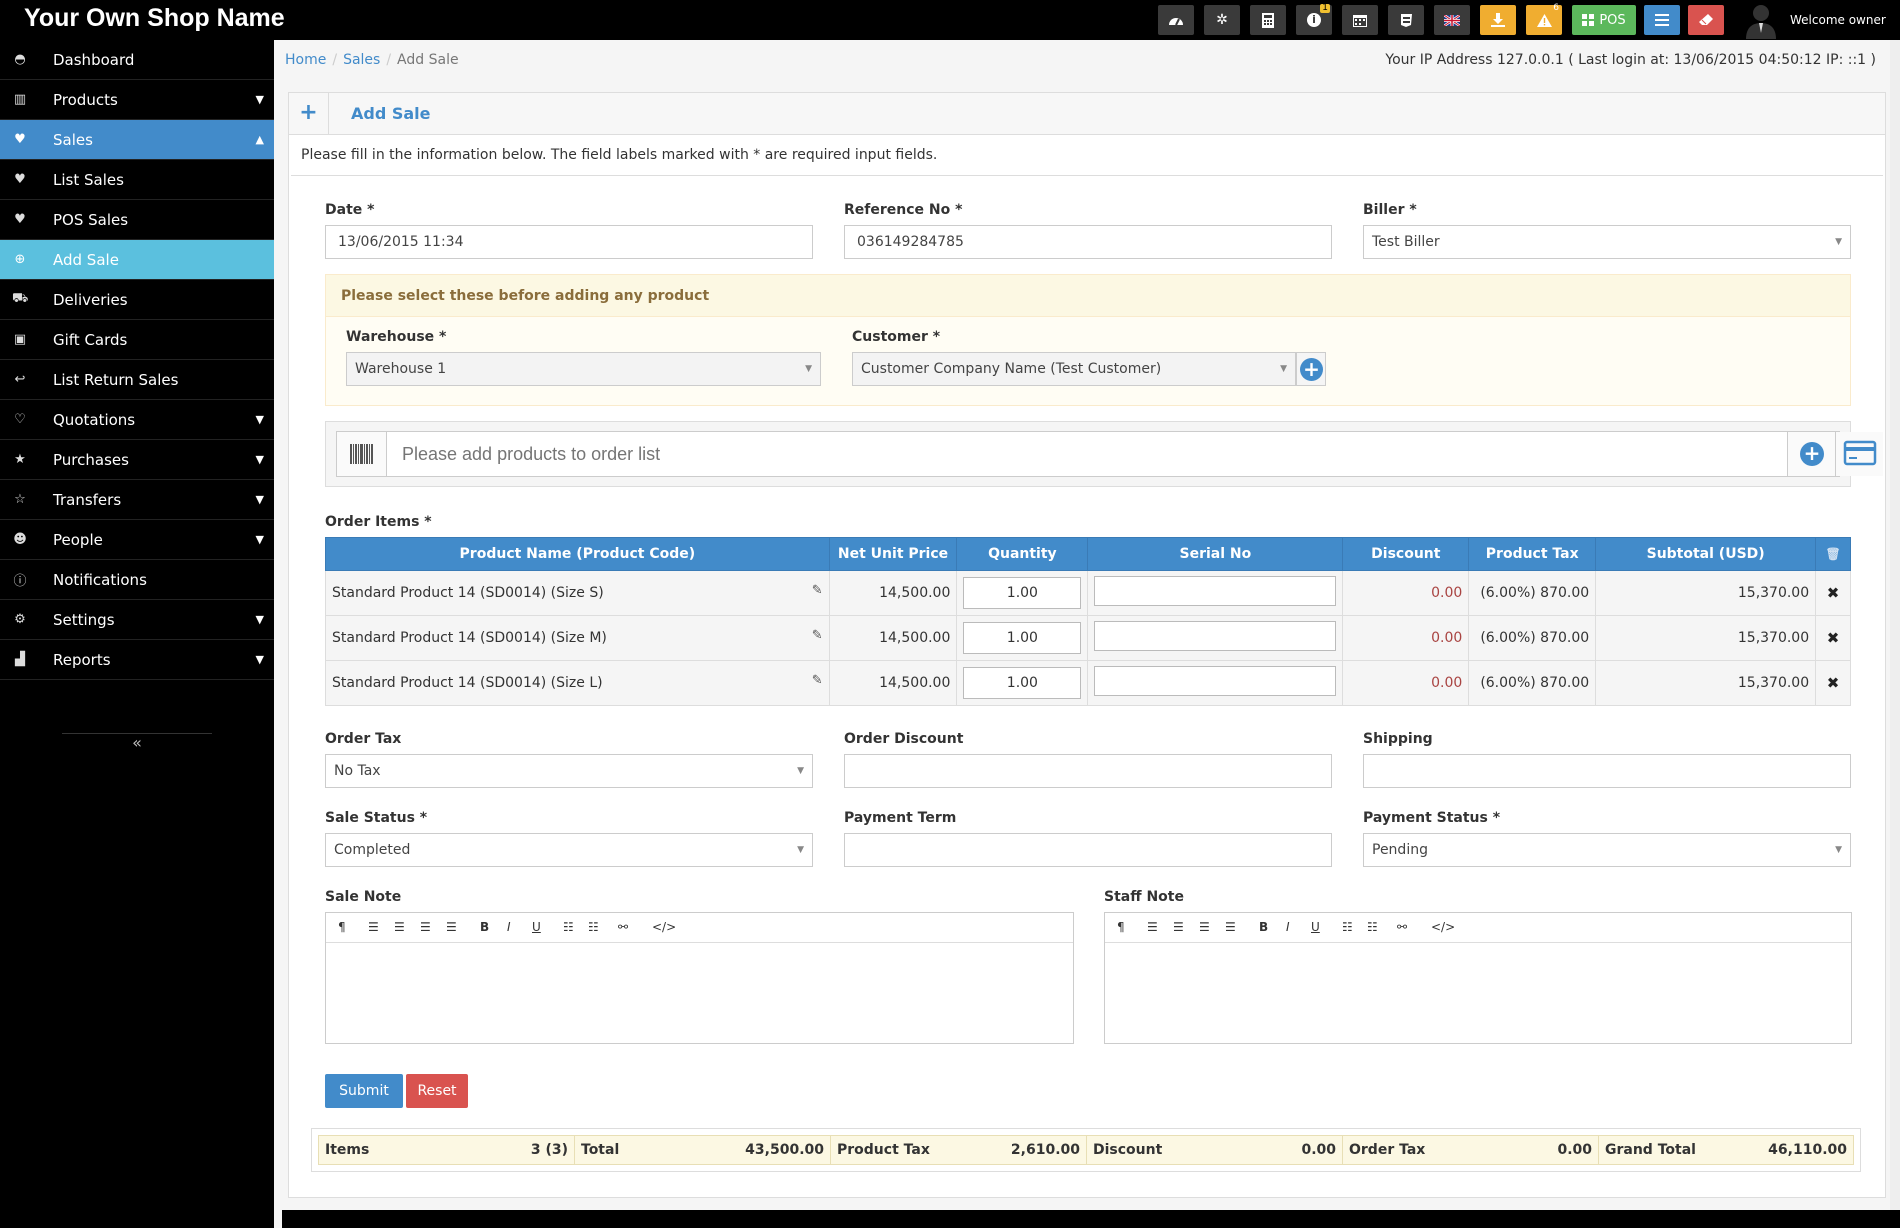 The height and width of the screenshot is (1228, 1900). Describe the element at coordinates (569, 242) in the screenshot. I see `date-input: 13/06/2015 11:34` at that location.